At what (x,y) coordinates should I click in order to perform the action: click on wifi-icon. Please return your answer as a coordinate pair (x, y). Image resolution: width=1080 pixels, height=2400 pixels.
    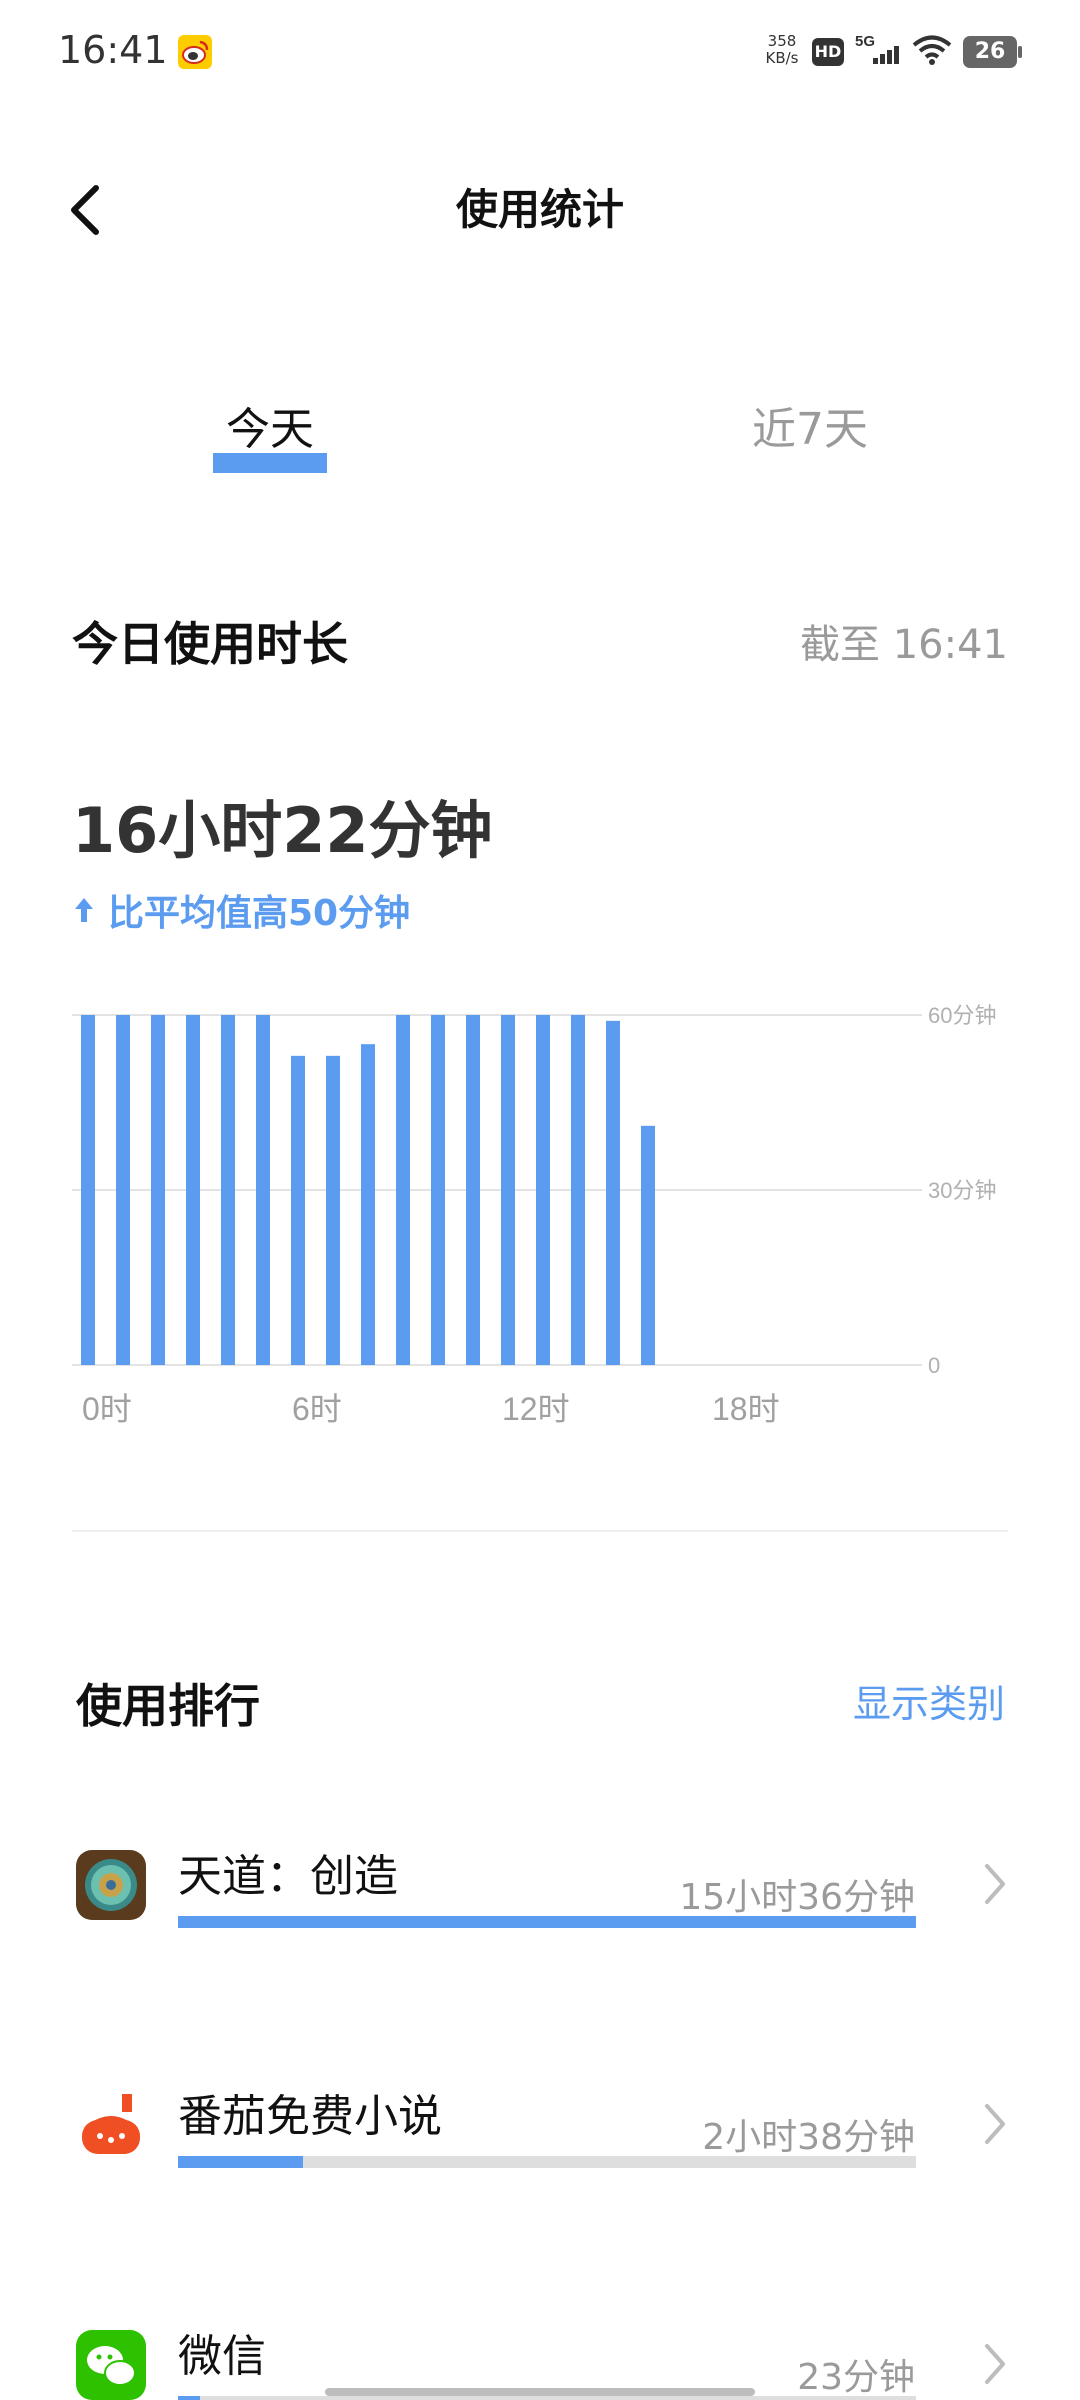
    Looking at the image, I should click on (932, 50).